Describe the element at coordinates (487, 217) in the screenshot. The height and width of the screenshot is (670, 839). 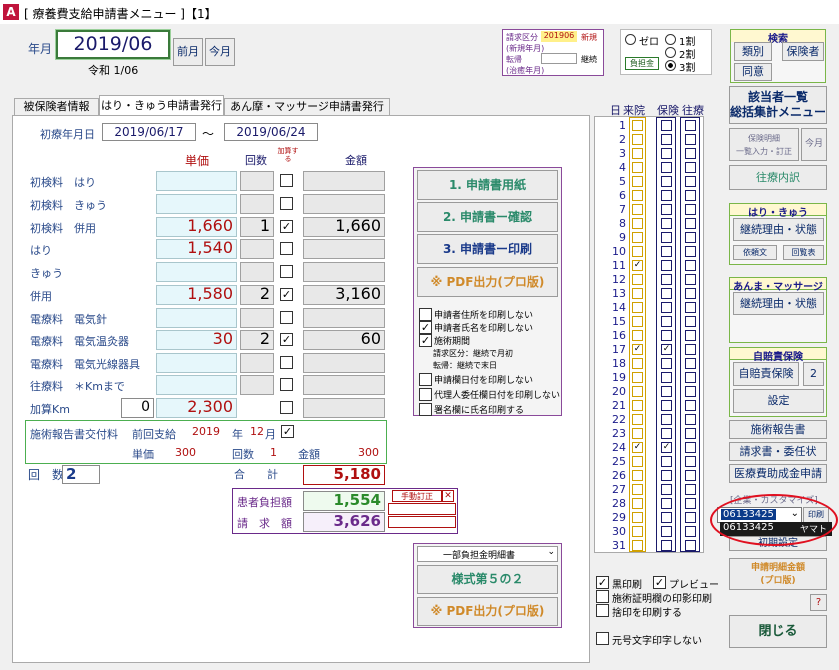
I see `confirm-button: 2. 申請書ー確認` at that location.